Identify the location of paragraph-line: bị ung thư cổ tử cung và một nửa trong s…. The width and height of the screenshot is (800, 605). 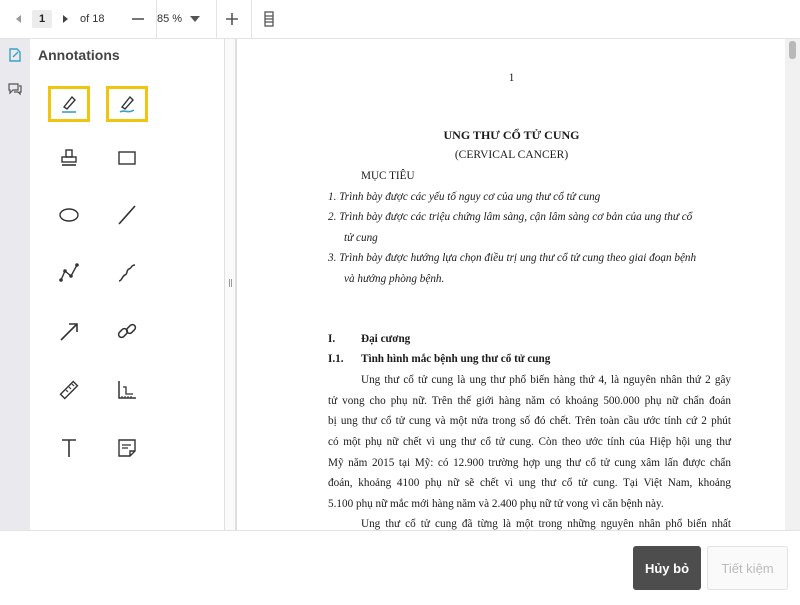
(529, 421).